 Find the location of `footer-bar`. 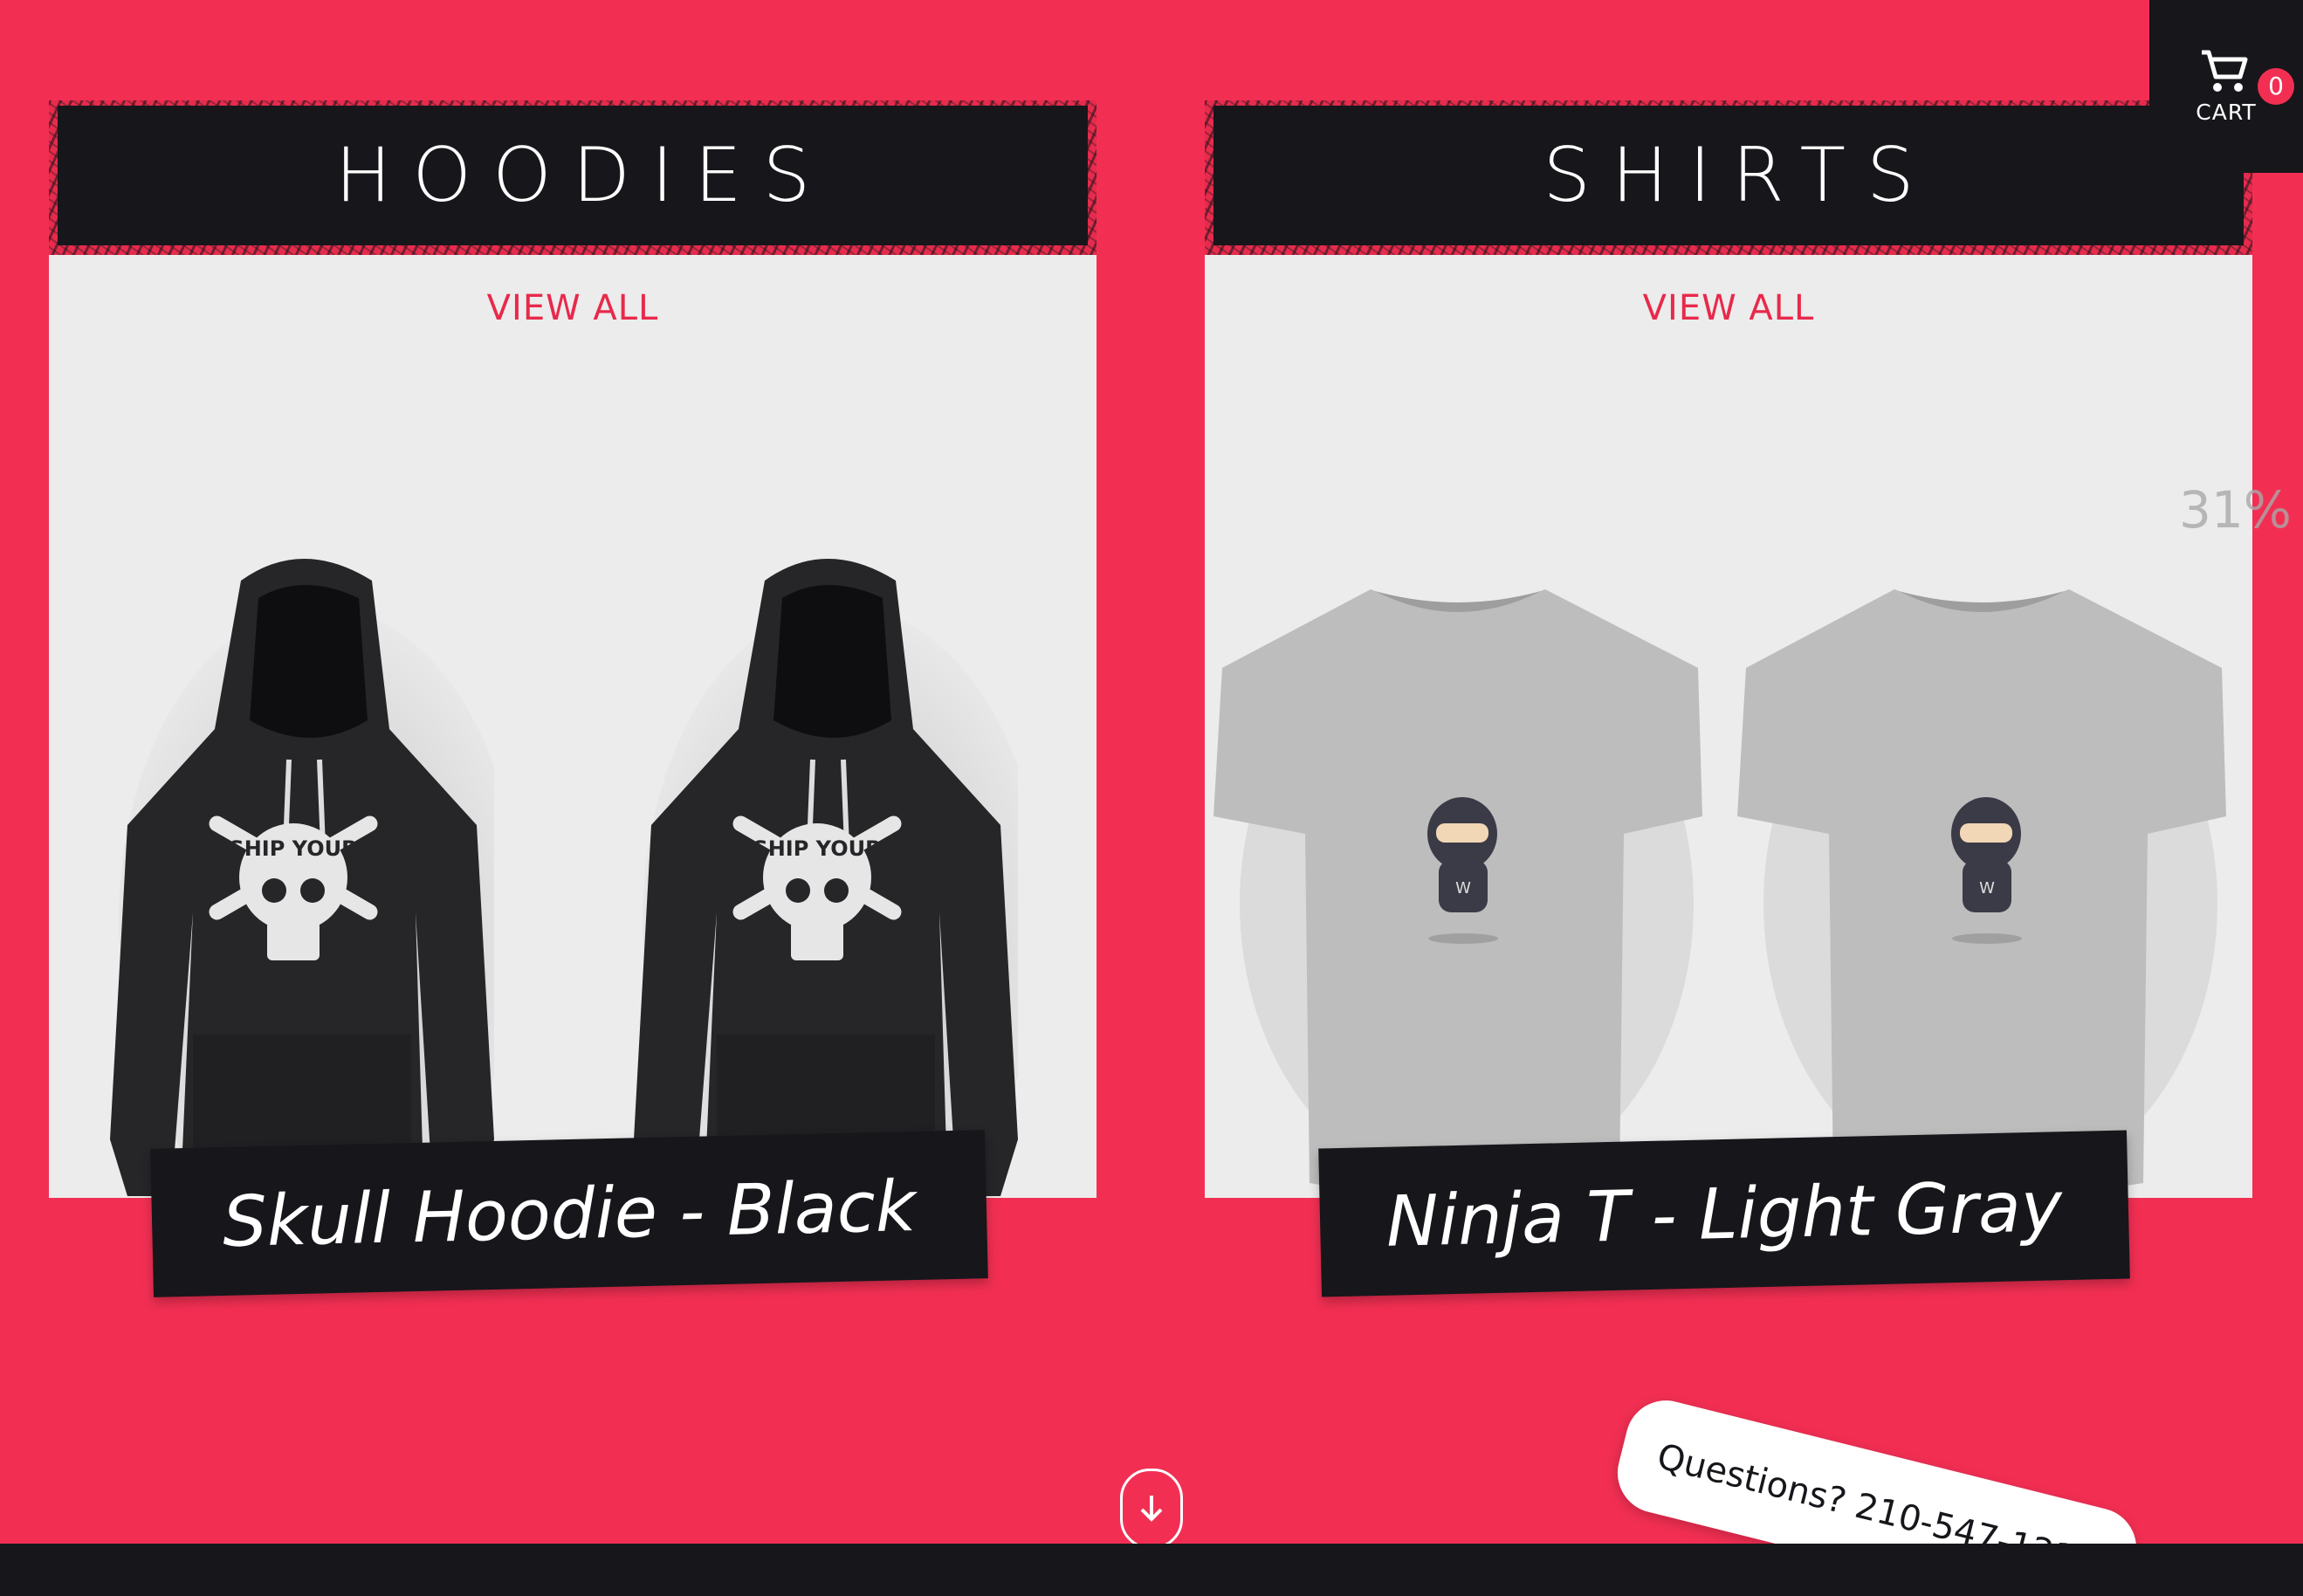

footer-bar is located at coordinates (1151, 1570).